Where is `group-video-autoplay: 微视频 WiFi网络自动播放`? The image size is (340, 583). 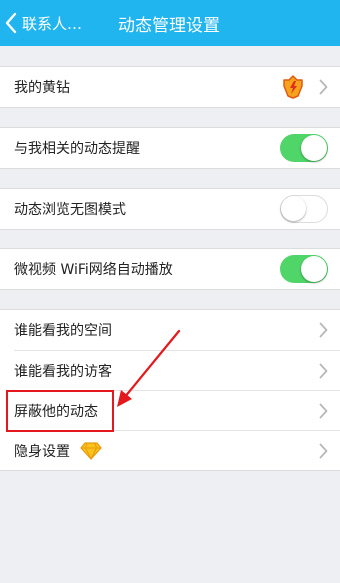 group-video-autoplay: 微视频 WiFi网络自动播放 is located at coordinates (170, 269).